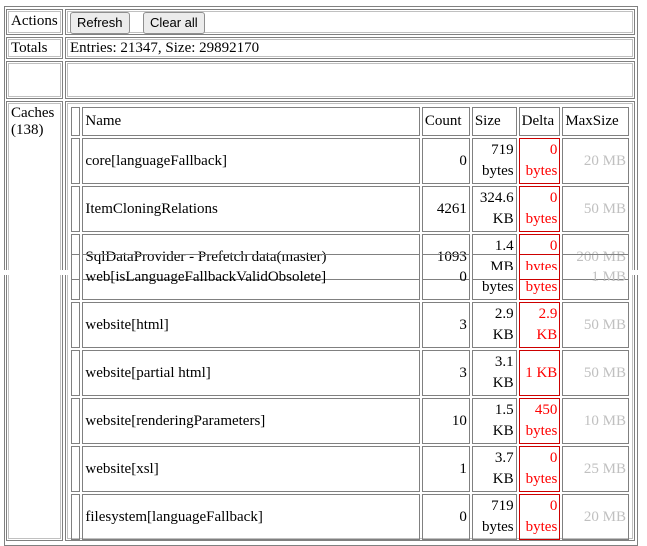 This screenshot has width=647, height=546. What do you see at coordinates (539, 121) in the screenshot?
I see `header-delta: Delta` at bounding box center [539, 121].